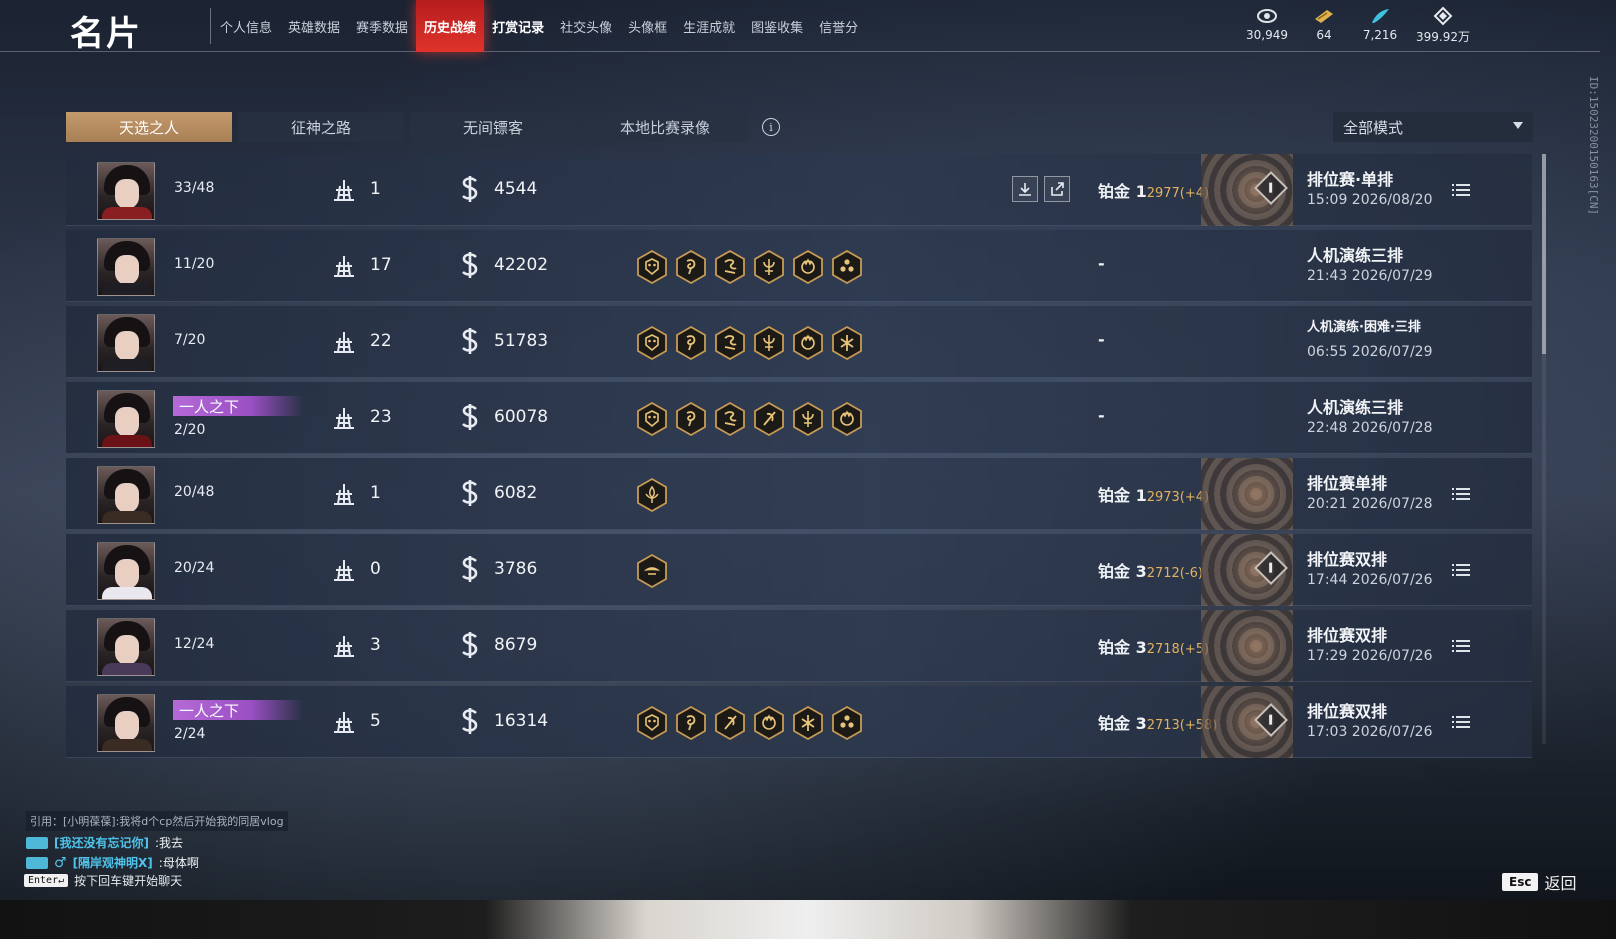 The width and height of the screenshot is (1616, 939). I want to click on currency-0: 30,949, so click(1267, 25).